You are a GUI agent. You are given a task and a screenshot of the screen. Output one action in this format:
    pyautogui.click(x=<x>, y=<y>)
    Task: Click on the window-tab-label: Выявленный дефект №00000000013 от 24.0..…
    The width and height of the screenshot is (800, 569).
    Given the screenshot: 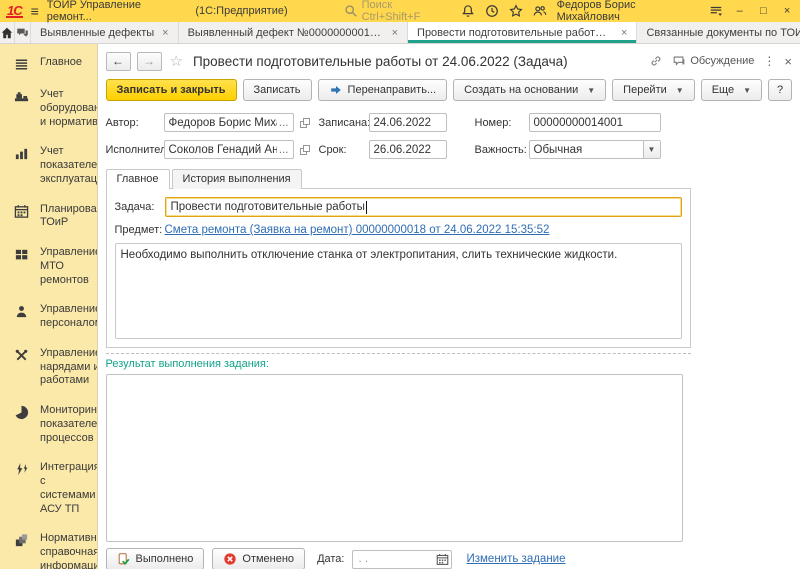 What is the action you would take?
    pyautogui.click(x=285, y=32)
    